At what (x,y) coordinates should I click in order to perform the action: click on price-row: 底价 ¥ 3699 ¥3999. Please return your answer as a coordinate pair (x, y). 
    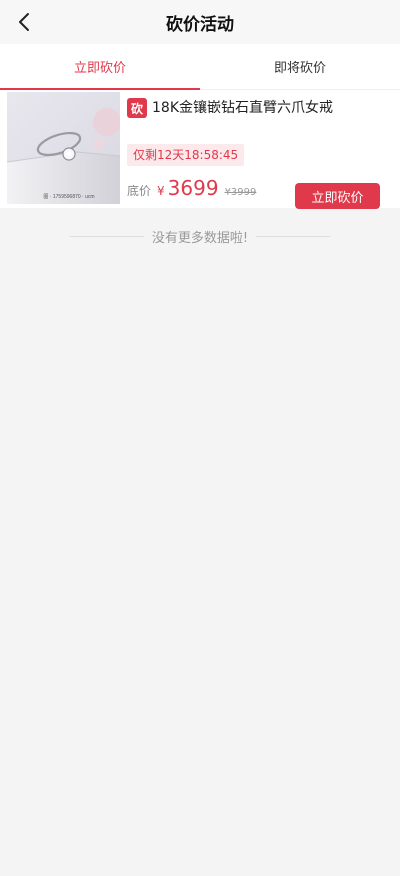
    Looking at the image, I should click on (191, 188).